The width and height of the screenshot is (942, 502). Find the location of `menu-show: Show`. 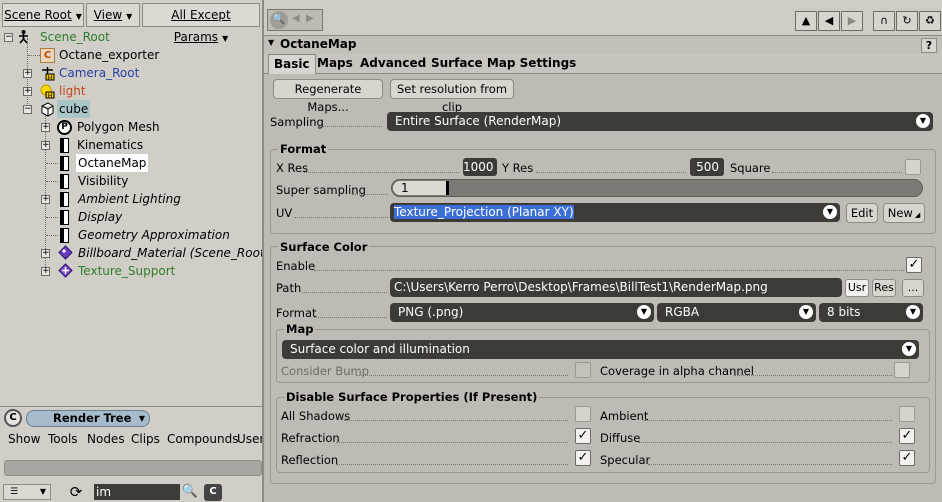

menu-show: Show is located at coordinates (24, 439).